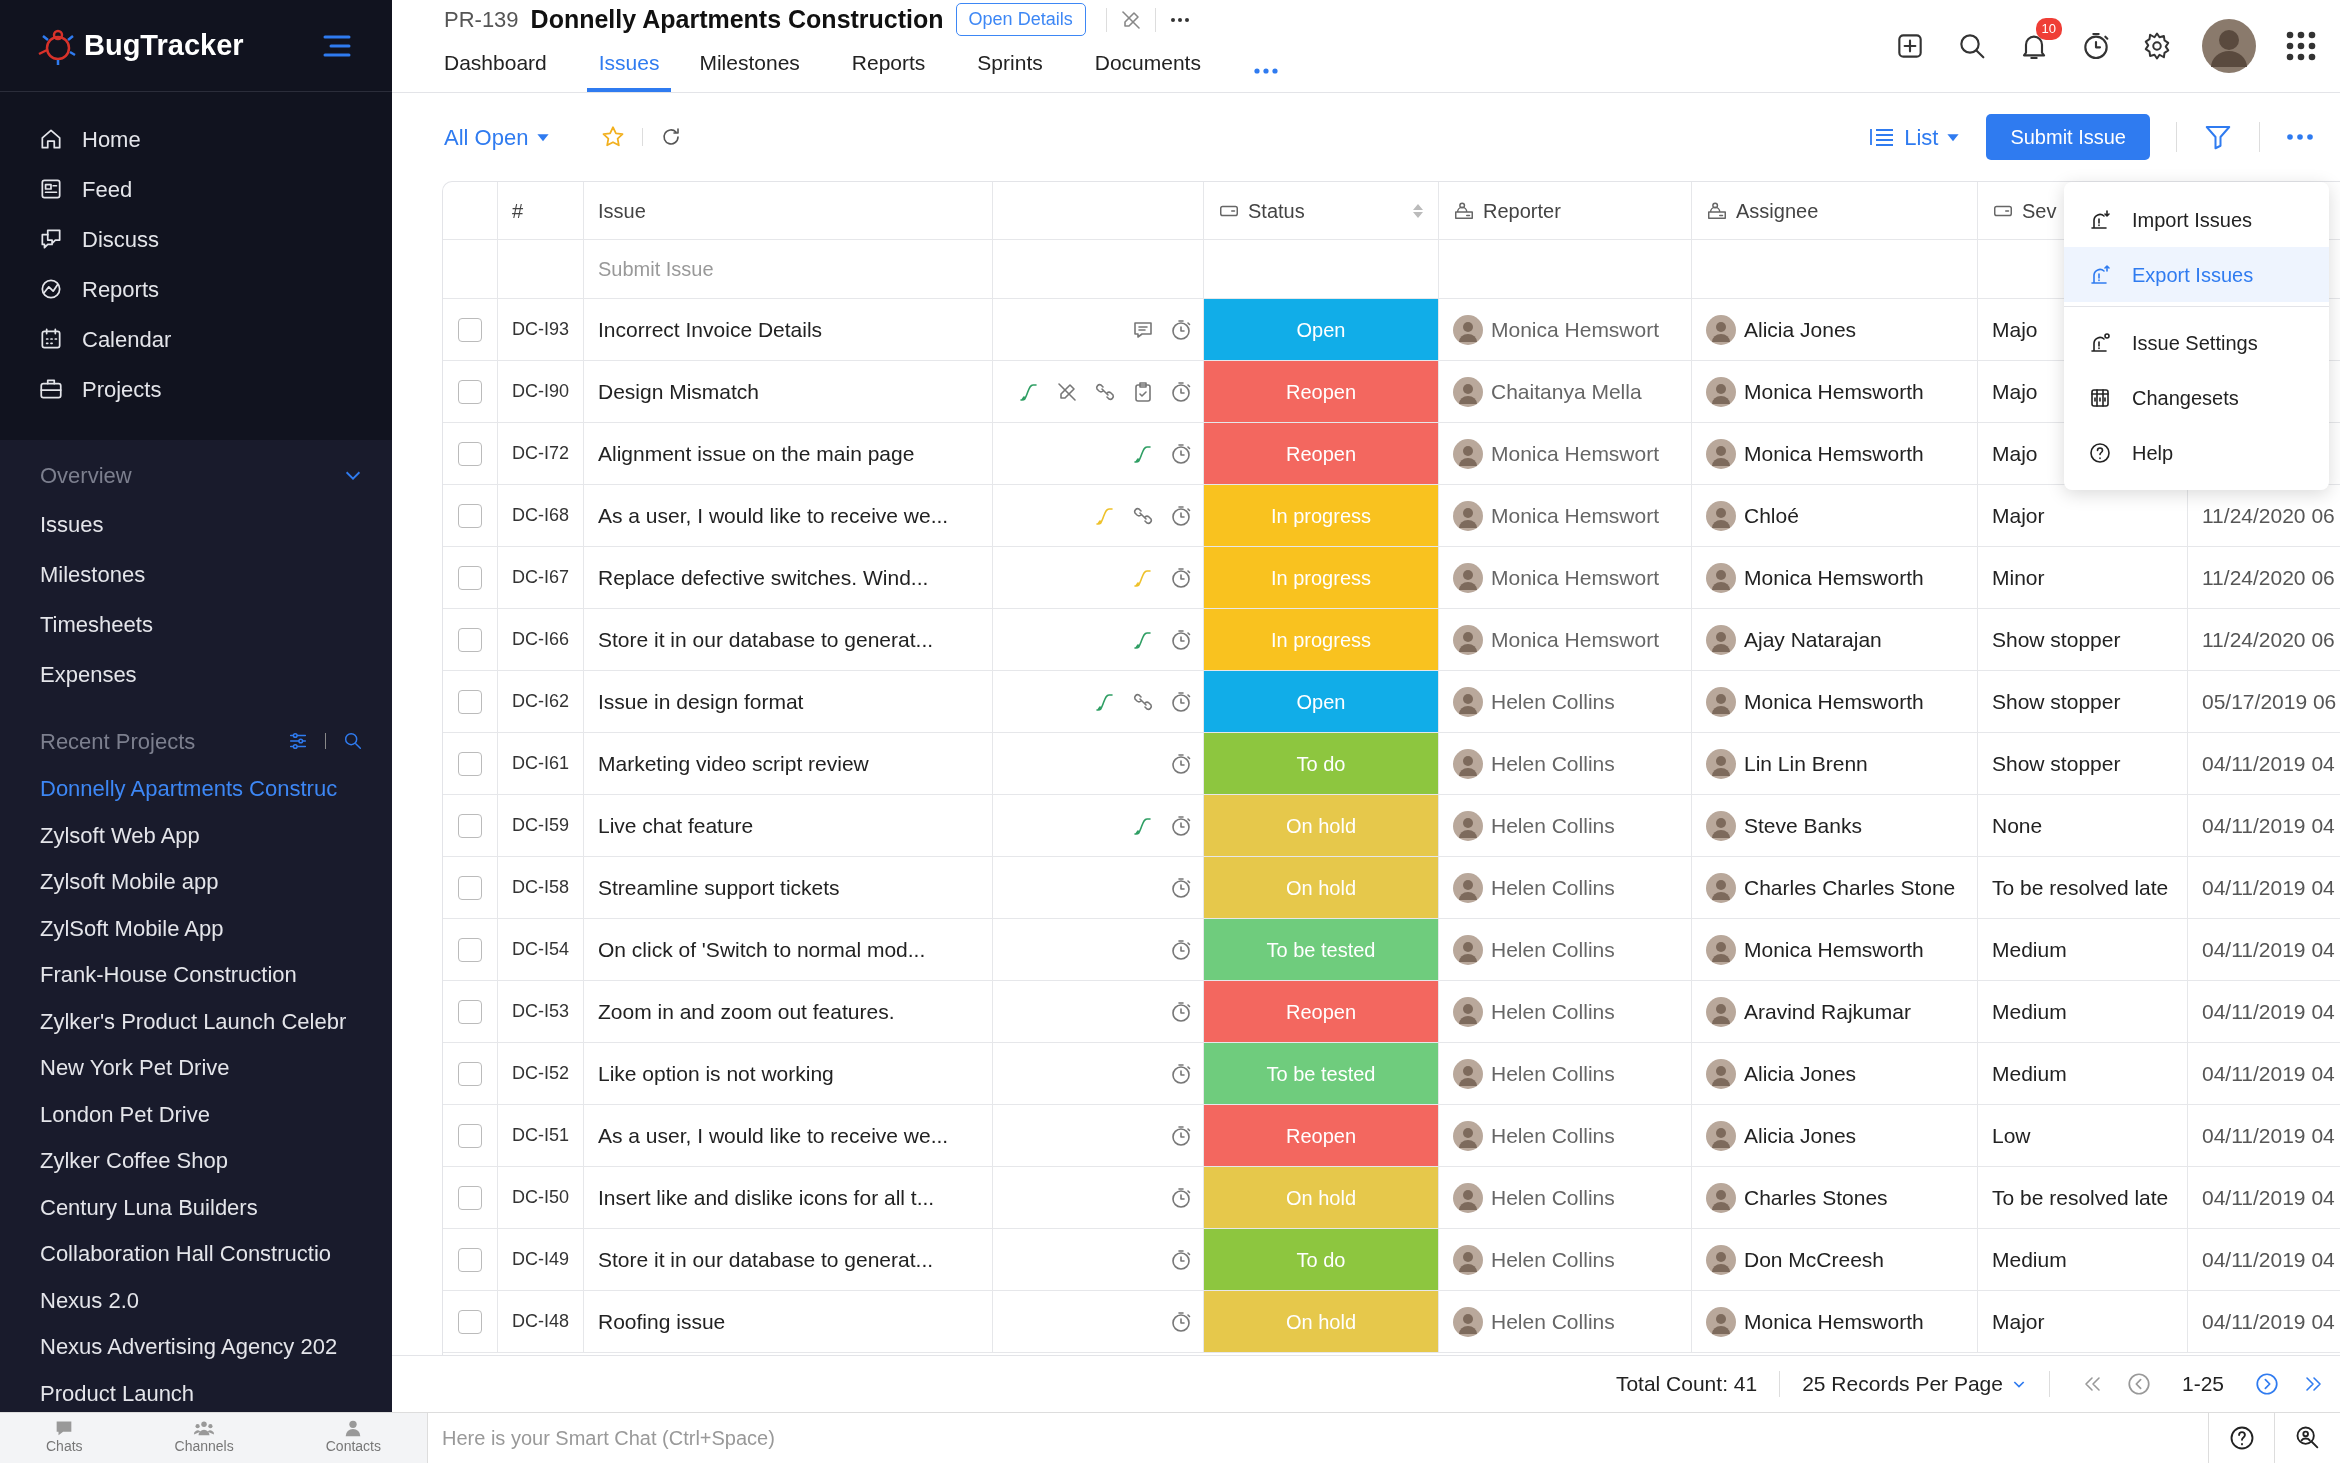 The width and height of the screenshot is (2340, 1463). Describe the element at coordinates (125, 1114) in the screenshot. I see `project-link: London Pet Drive` at that location.